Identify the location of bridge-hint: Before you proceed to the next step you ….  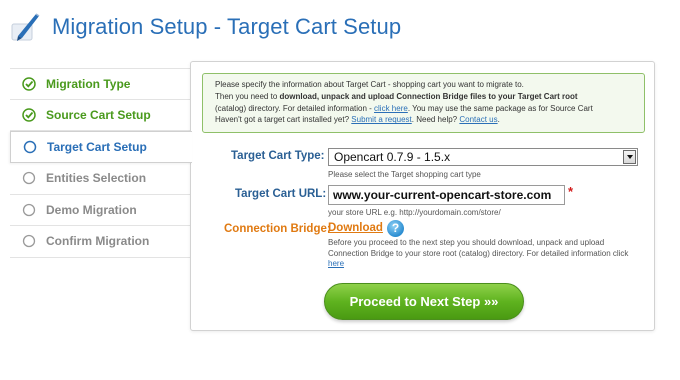
(478, 253).